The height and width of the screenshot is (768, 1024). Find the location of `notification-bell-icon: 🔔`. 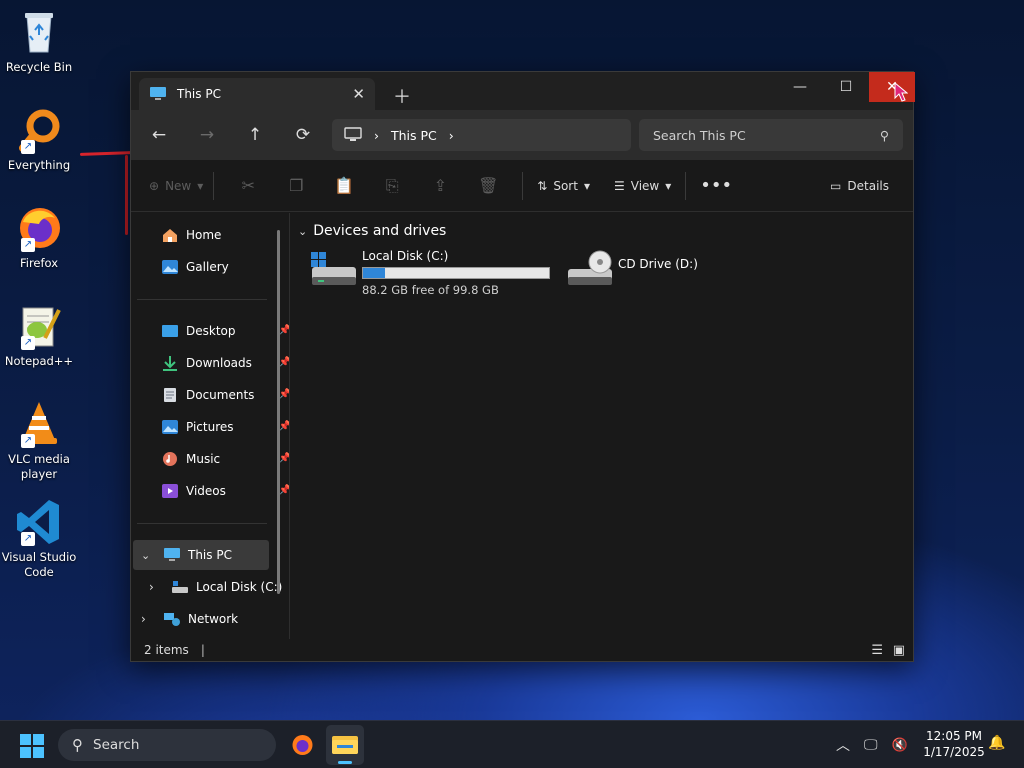

notification-bell-icon: 🔔 is located at coordinates (996, 743).